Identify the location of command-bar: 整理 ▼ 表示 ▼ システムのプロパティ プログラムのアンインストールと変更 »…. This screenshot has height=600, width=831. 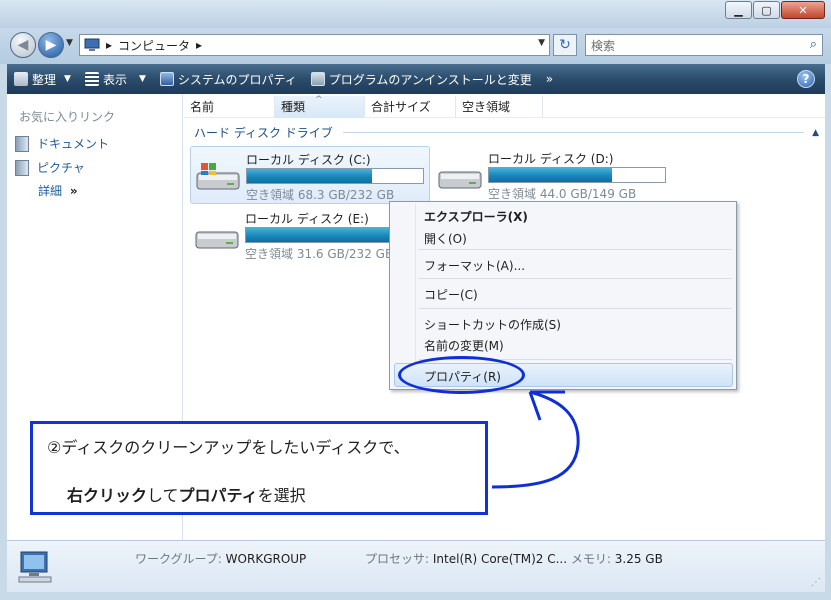
(416, 79).